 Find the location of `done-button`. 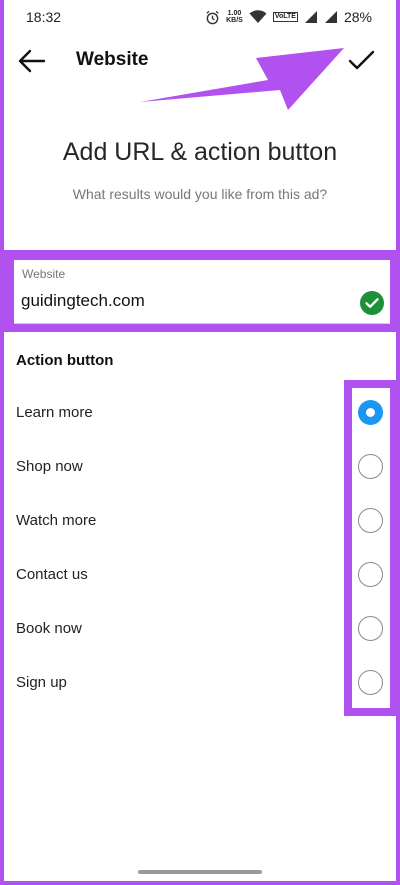

done-button is located at coordinates (361, 61).